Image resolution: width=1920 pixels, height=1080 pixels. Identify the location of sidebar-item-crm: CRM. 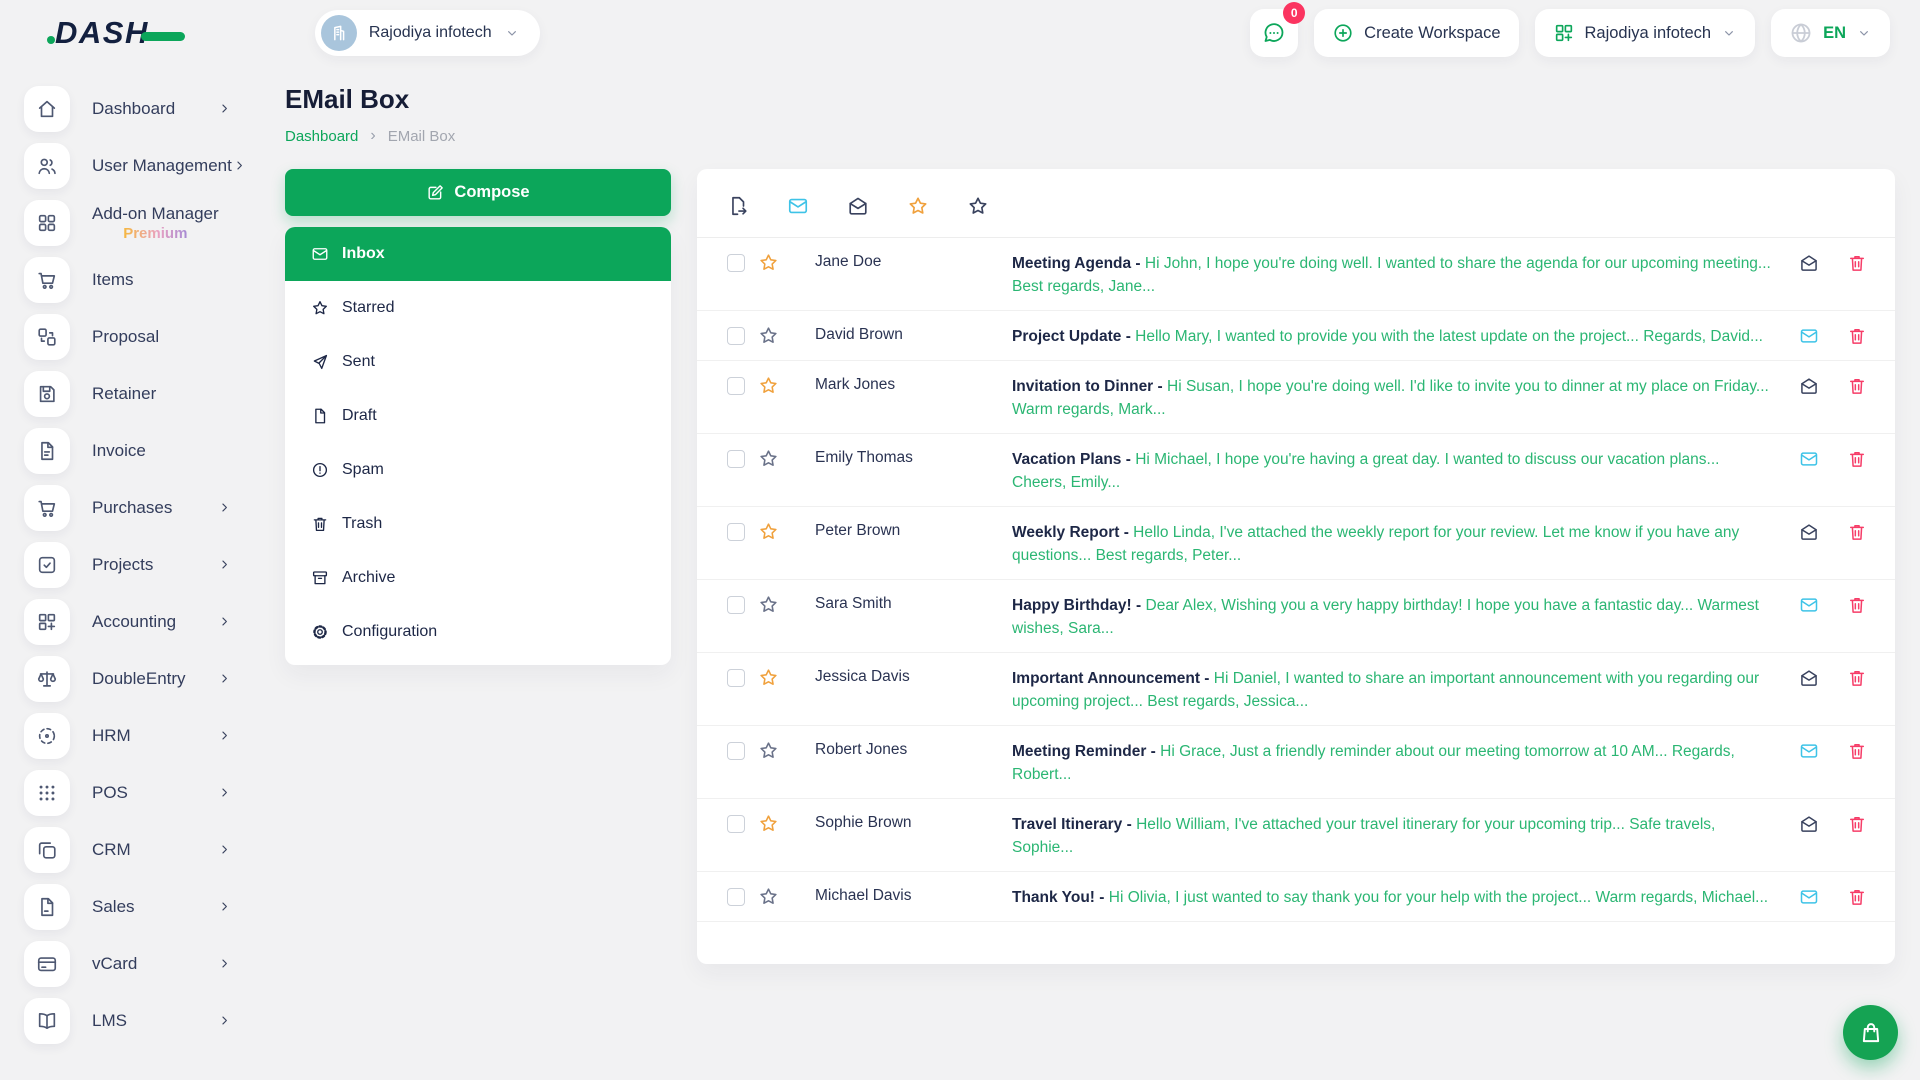
(143, 849).